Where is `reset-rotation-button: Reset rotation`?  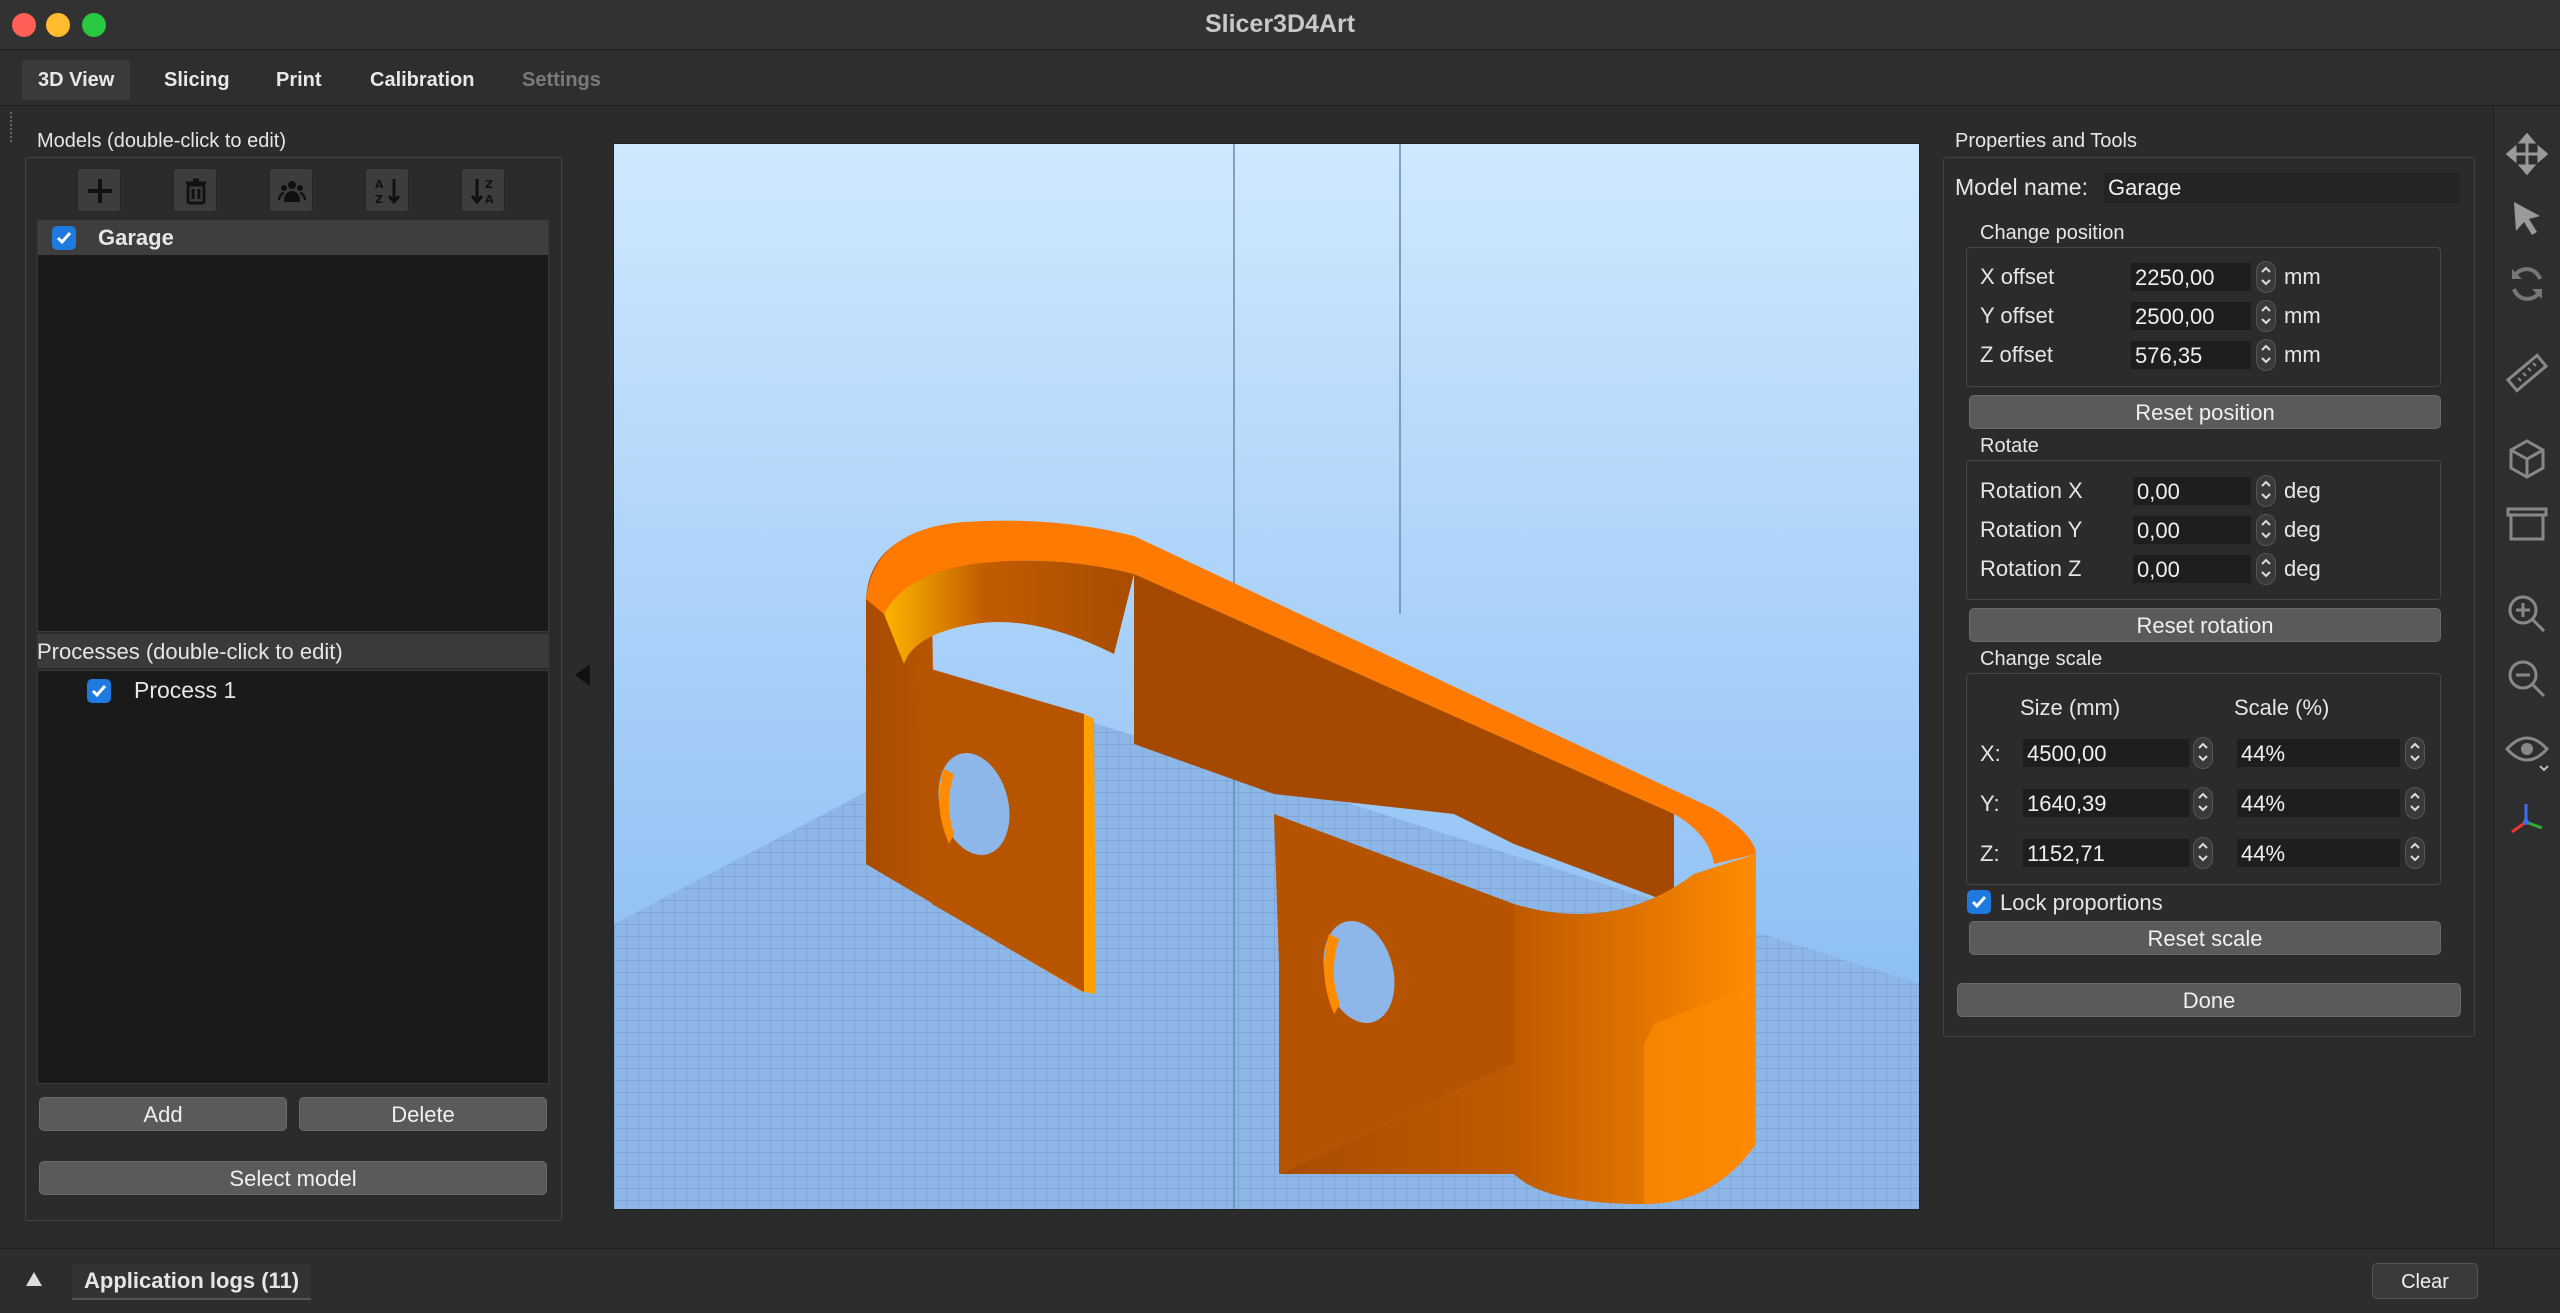 reset-rotation-button: Reset rotation is located at coordinates (2205, 625).